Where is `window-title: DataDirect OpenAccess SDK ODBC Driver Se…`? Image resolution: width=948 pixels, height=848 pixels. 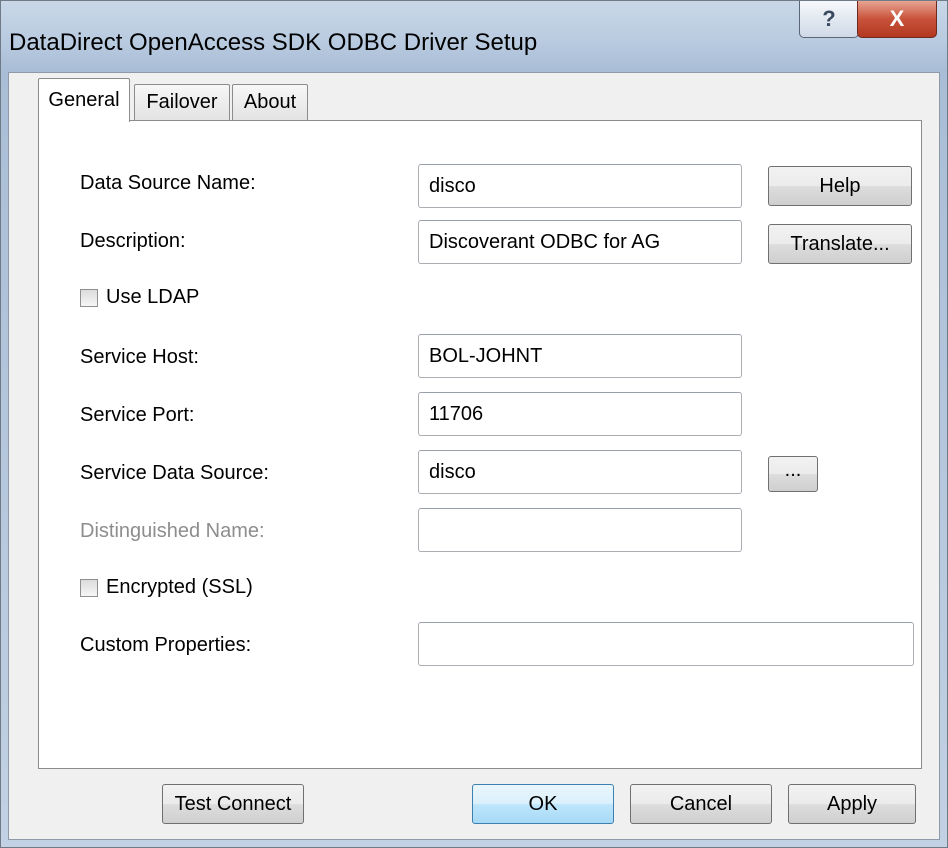
window-title: DataDirect OpenAccess SDK ODBC Driver Se… is located at coordinates (273, 42).